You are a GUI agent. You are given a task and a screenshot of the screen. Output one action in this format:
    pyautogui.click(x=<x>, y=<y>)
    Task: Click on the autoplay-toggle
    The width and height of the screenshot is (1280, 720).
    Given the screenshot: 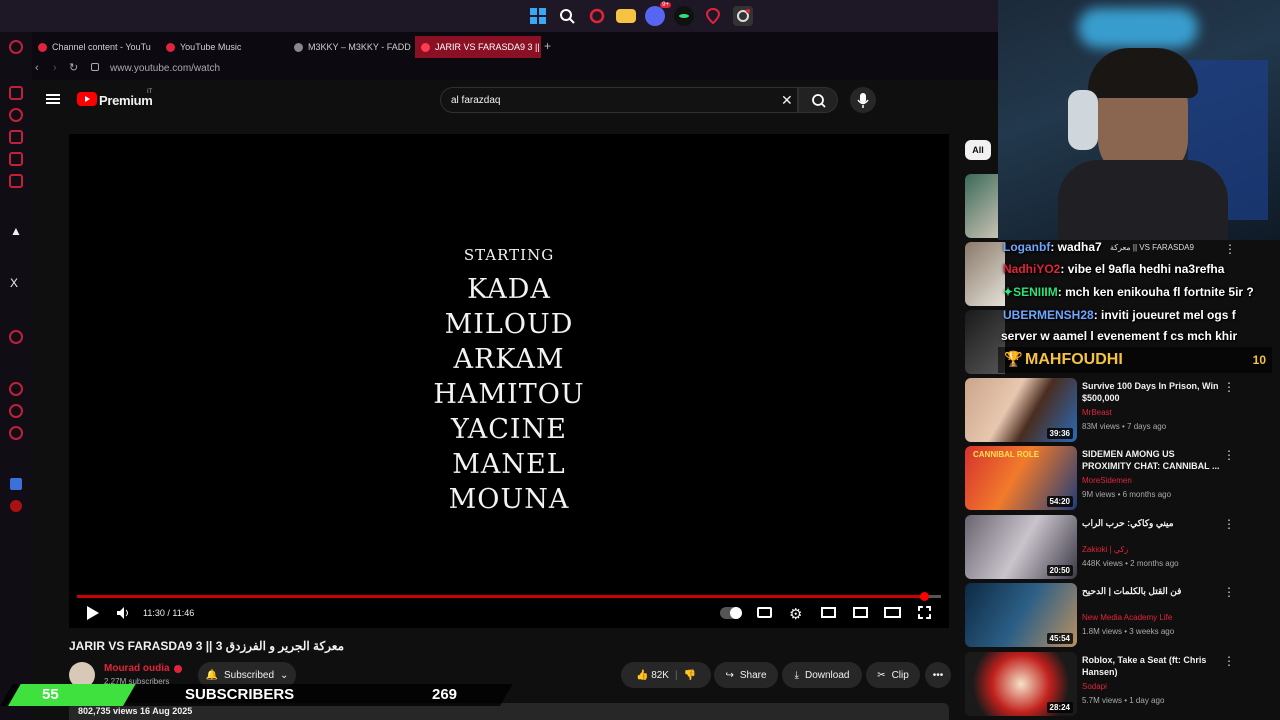 What is the action you would take?
    pyautogui.click(x=731, y=613)
    